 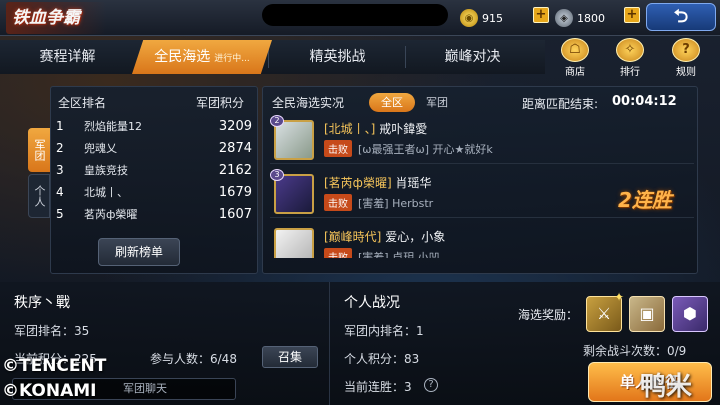 What do you see at coordinates (645, 200) in the screenshot?
I see `win-streak-label: 2连胜` at bounding box center [645, 200].